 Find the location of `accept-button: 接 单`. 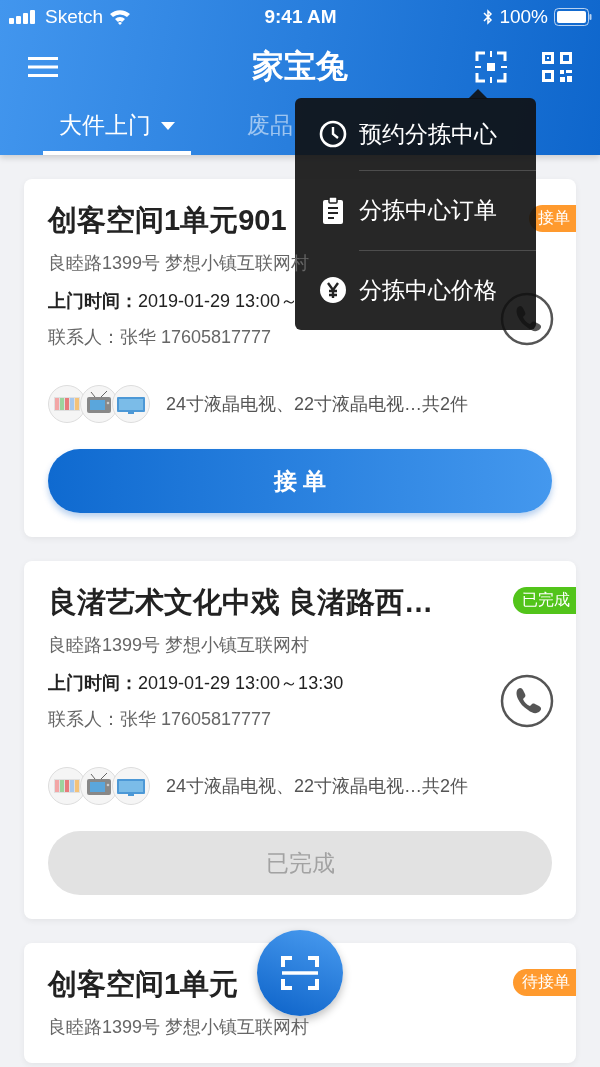

accept-button: 接 单 is located at coordinates (300, 481).